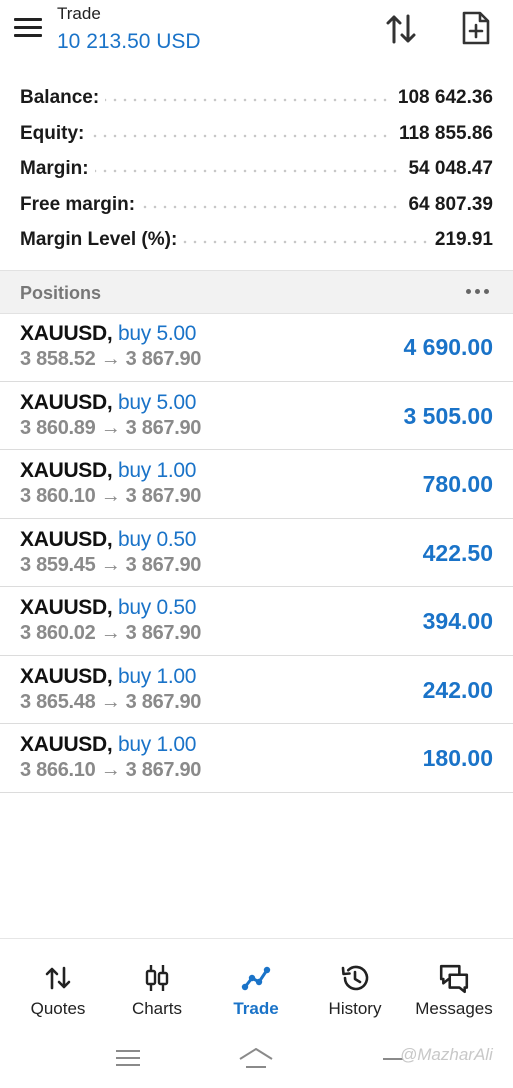 The height and width of the screenshot is (1088, 513). I want to click on positions-title: Positions, so click(61, 293).